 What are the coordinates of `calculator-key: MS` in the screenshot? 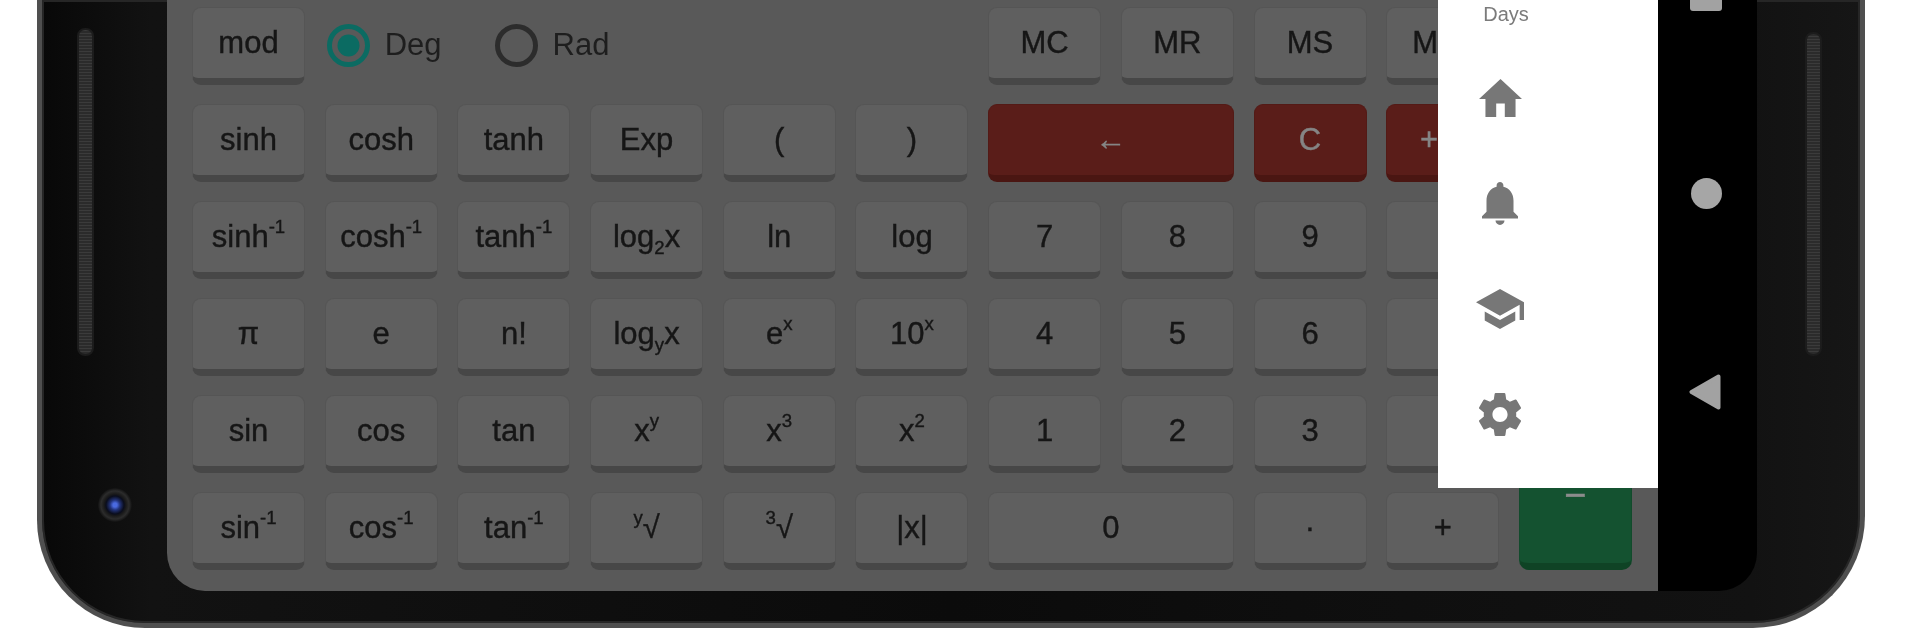 It's located at (1310, 46).